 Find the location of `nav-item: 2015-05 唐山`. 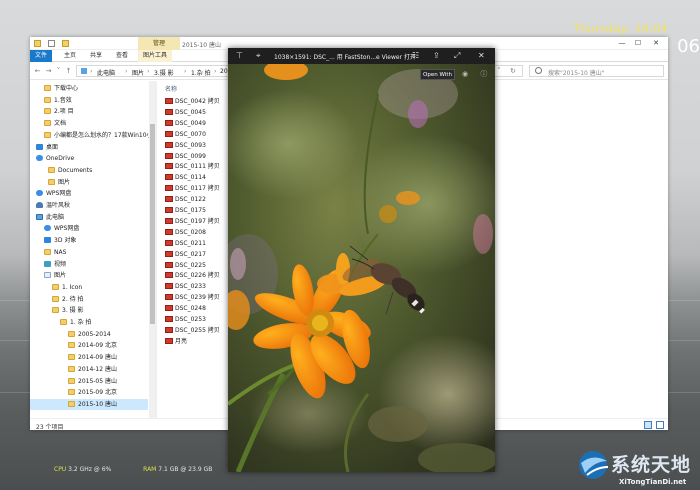

nav-item: 2015-05 唐山 is located at coordinates (89, 381).